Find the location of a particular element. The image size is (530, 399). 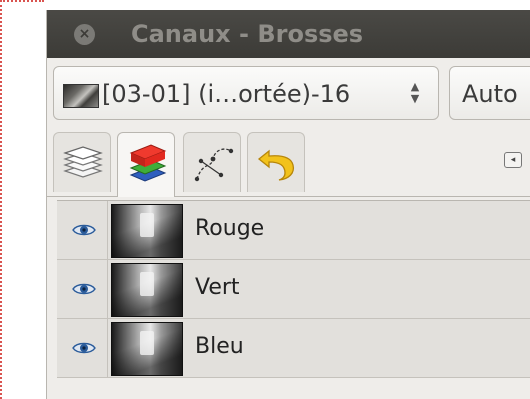

tab-undo-history is located at coordinates (276, 162).